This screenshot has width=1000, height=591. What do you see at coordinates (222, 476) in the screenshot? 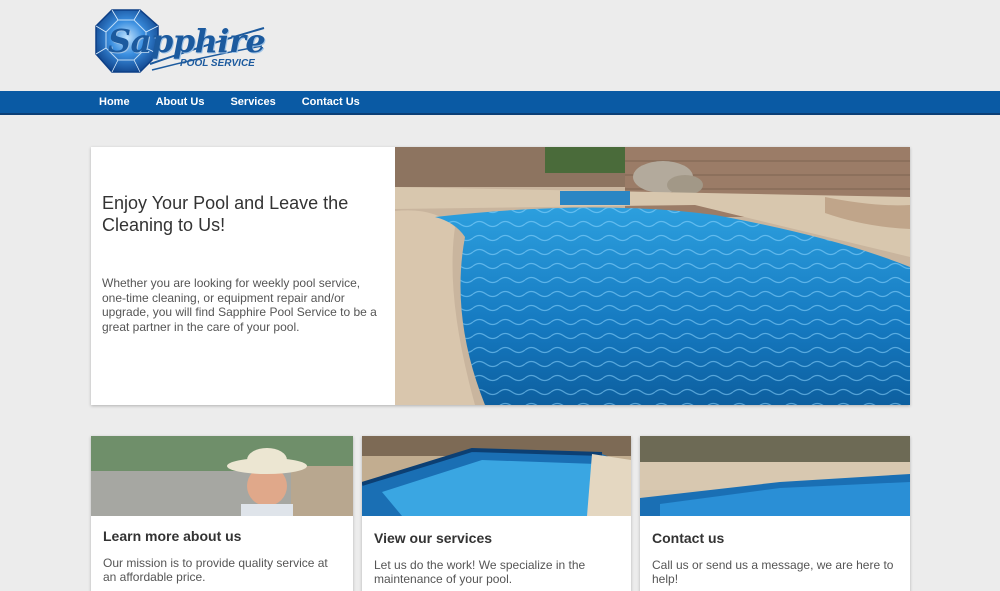
I see `card-about-image` at bounding box center [222, 476].